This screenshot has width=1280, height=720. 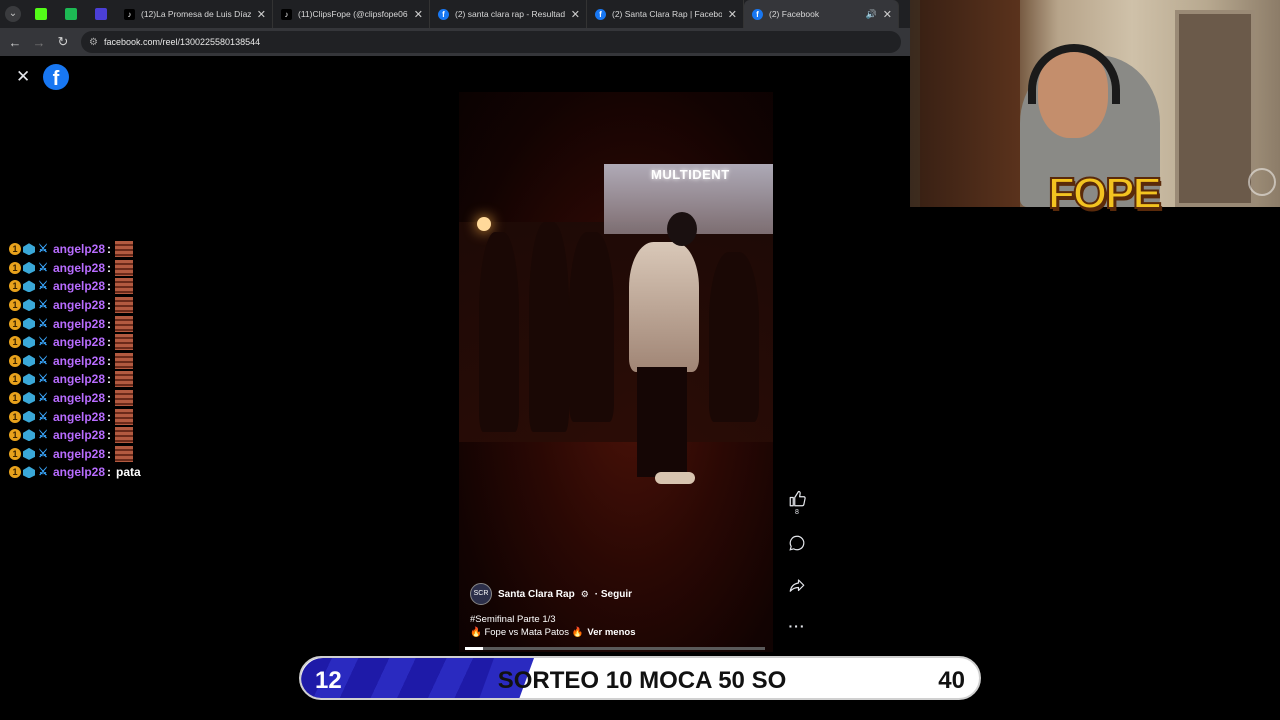 I want to click on tab-clipsfope: ♪ (11)ClipsFope (@clipsfope06) | ✕, so click(x=351, y=14).